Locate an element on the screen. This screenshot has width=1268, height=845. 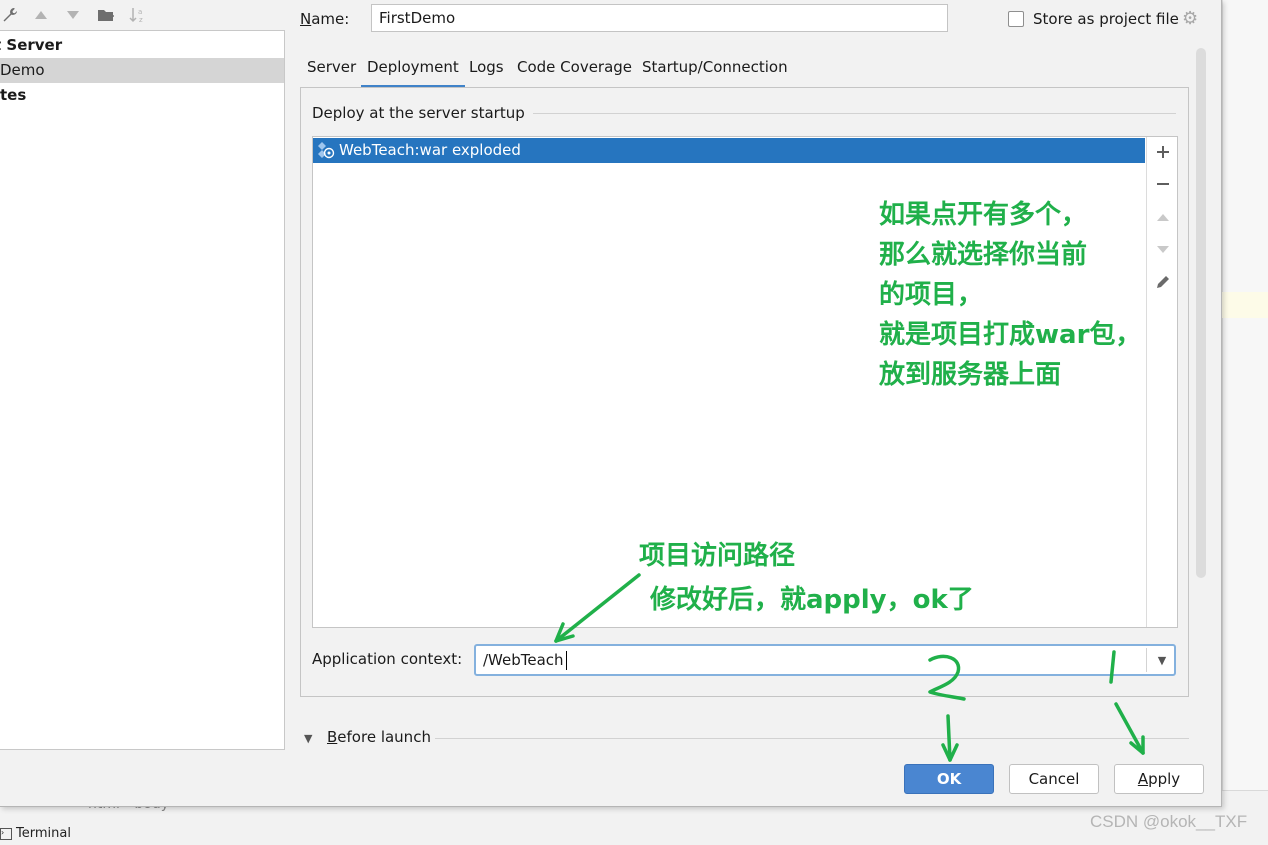
name-input: FirstDemo is located at coordinates (659, 18).